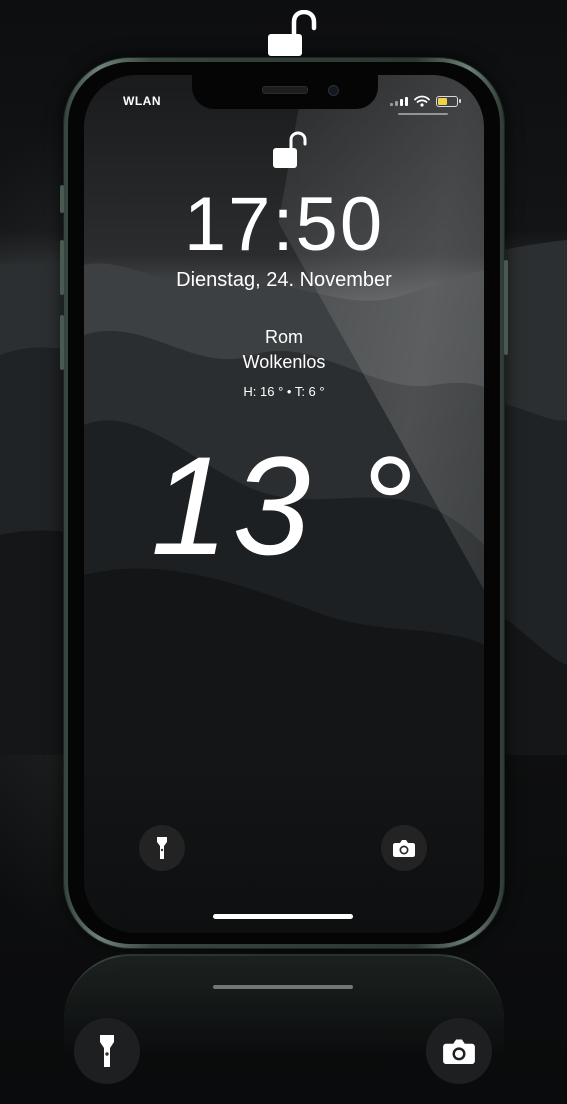 The image size is (567, 1104). Describe the element at coordinates (506, 307) in the screenshot. I see `side-button` at that location.